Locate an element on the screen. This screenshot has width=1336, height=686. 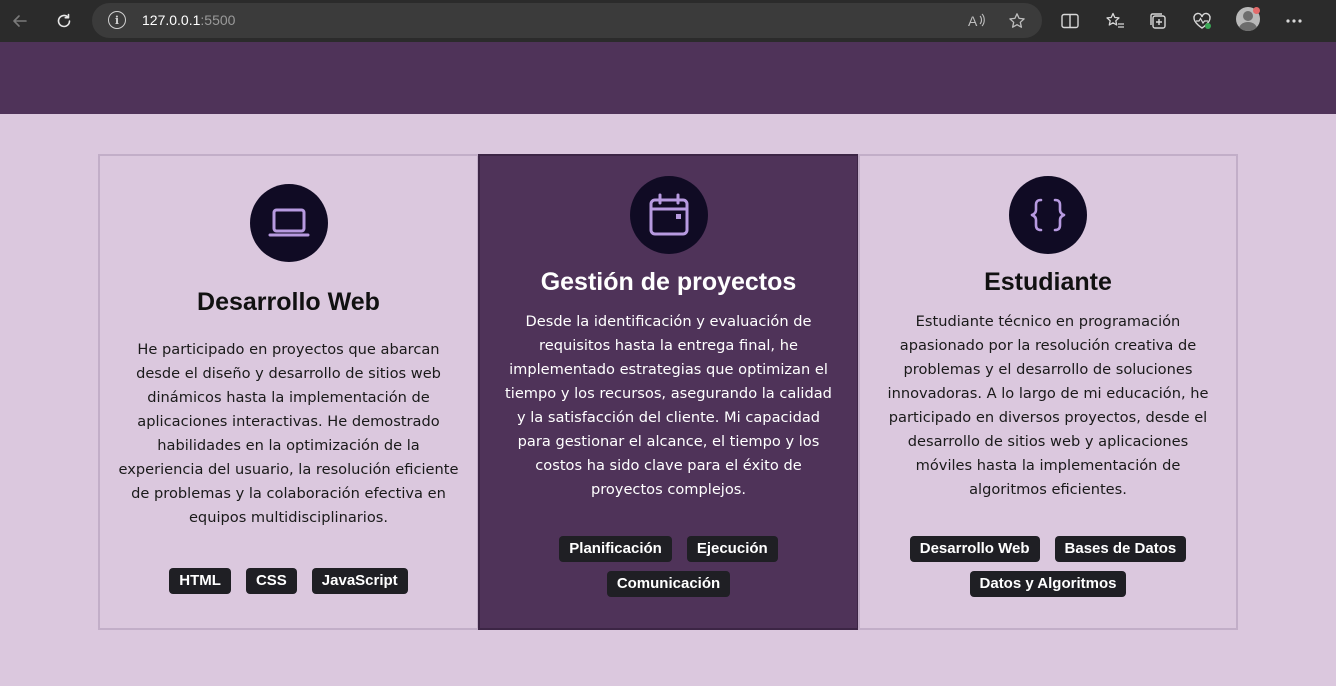
card-title: Estudiante is located at coordinates (1048, 282).